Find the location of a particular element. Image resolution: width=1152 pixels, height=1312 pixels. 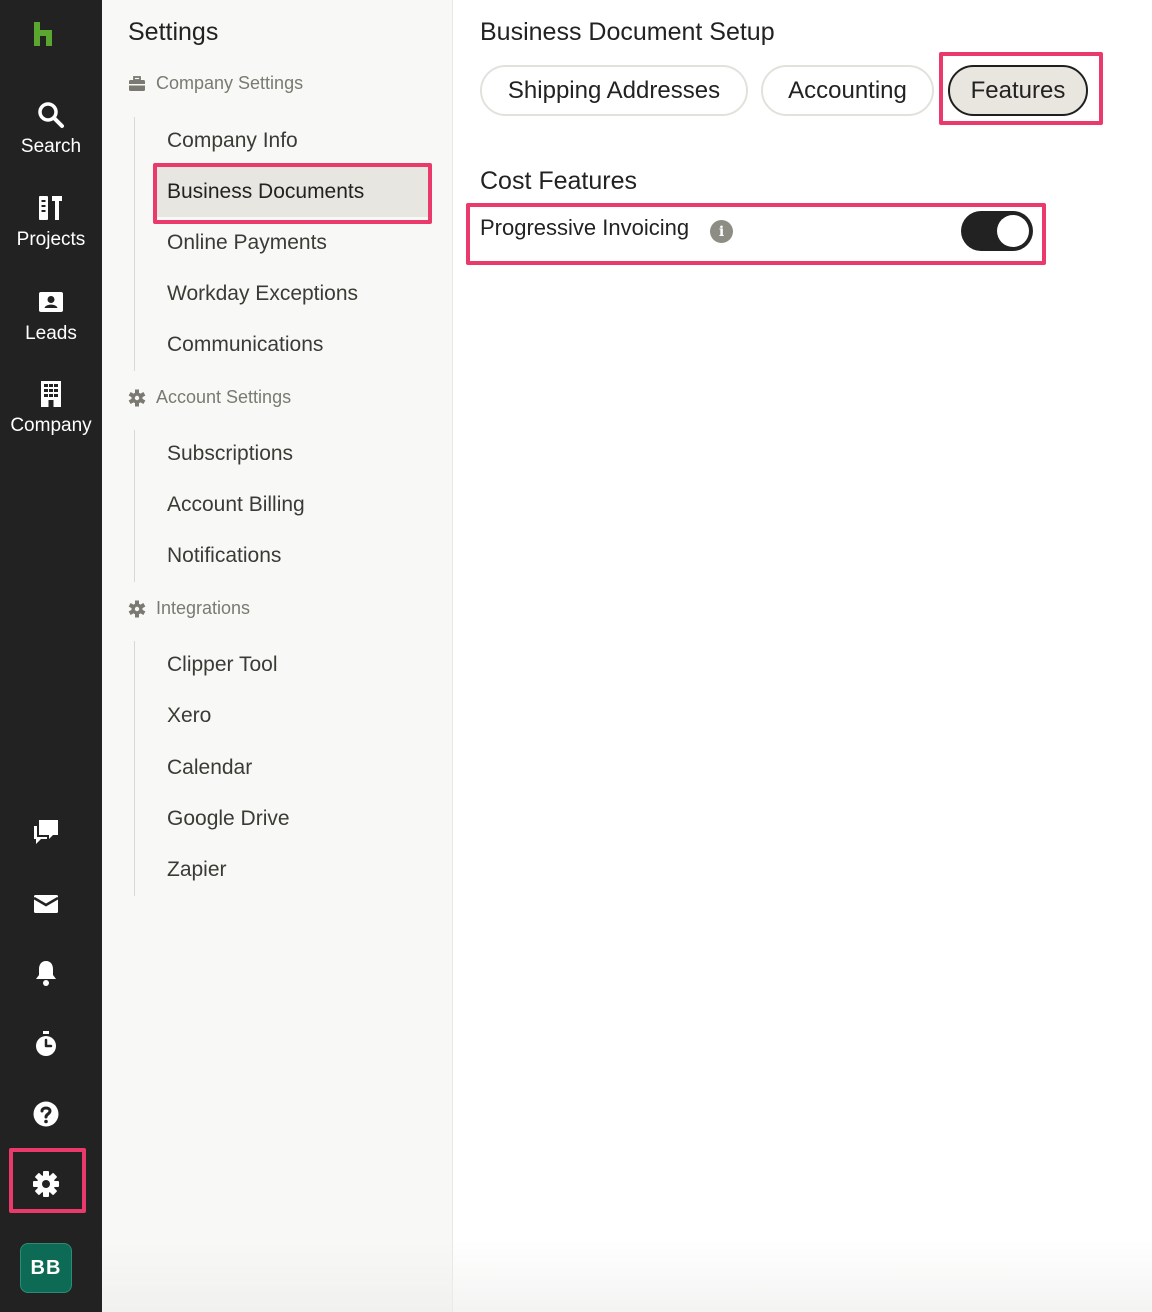

nav-company-info: Company Info is located at coordinates (291, 141).